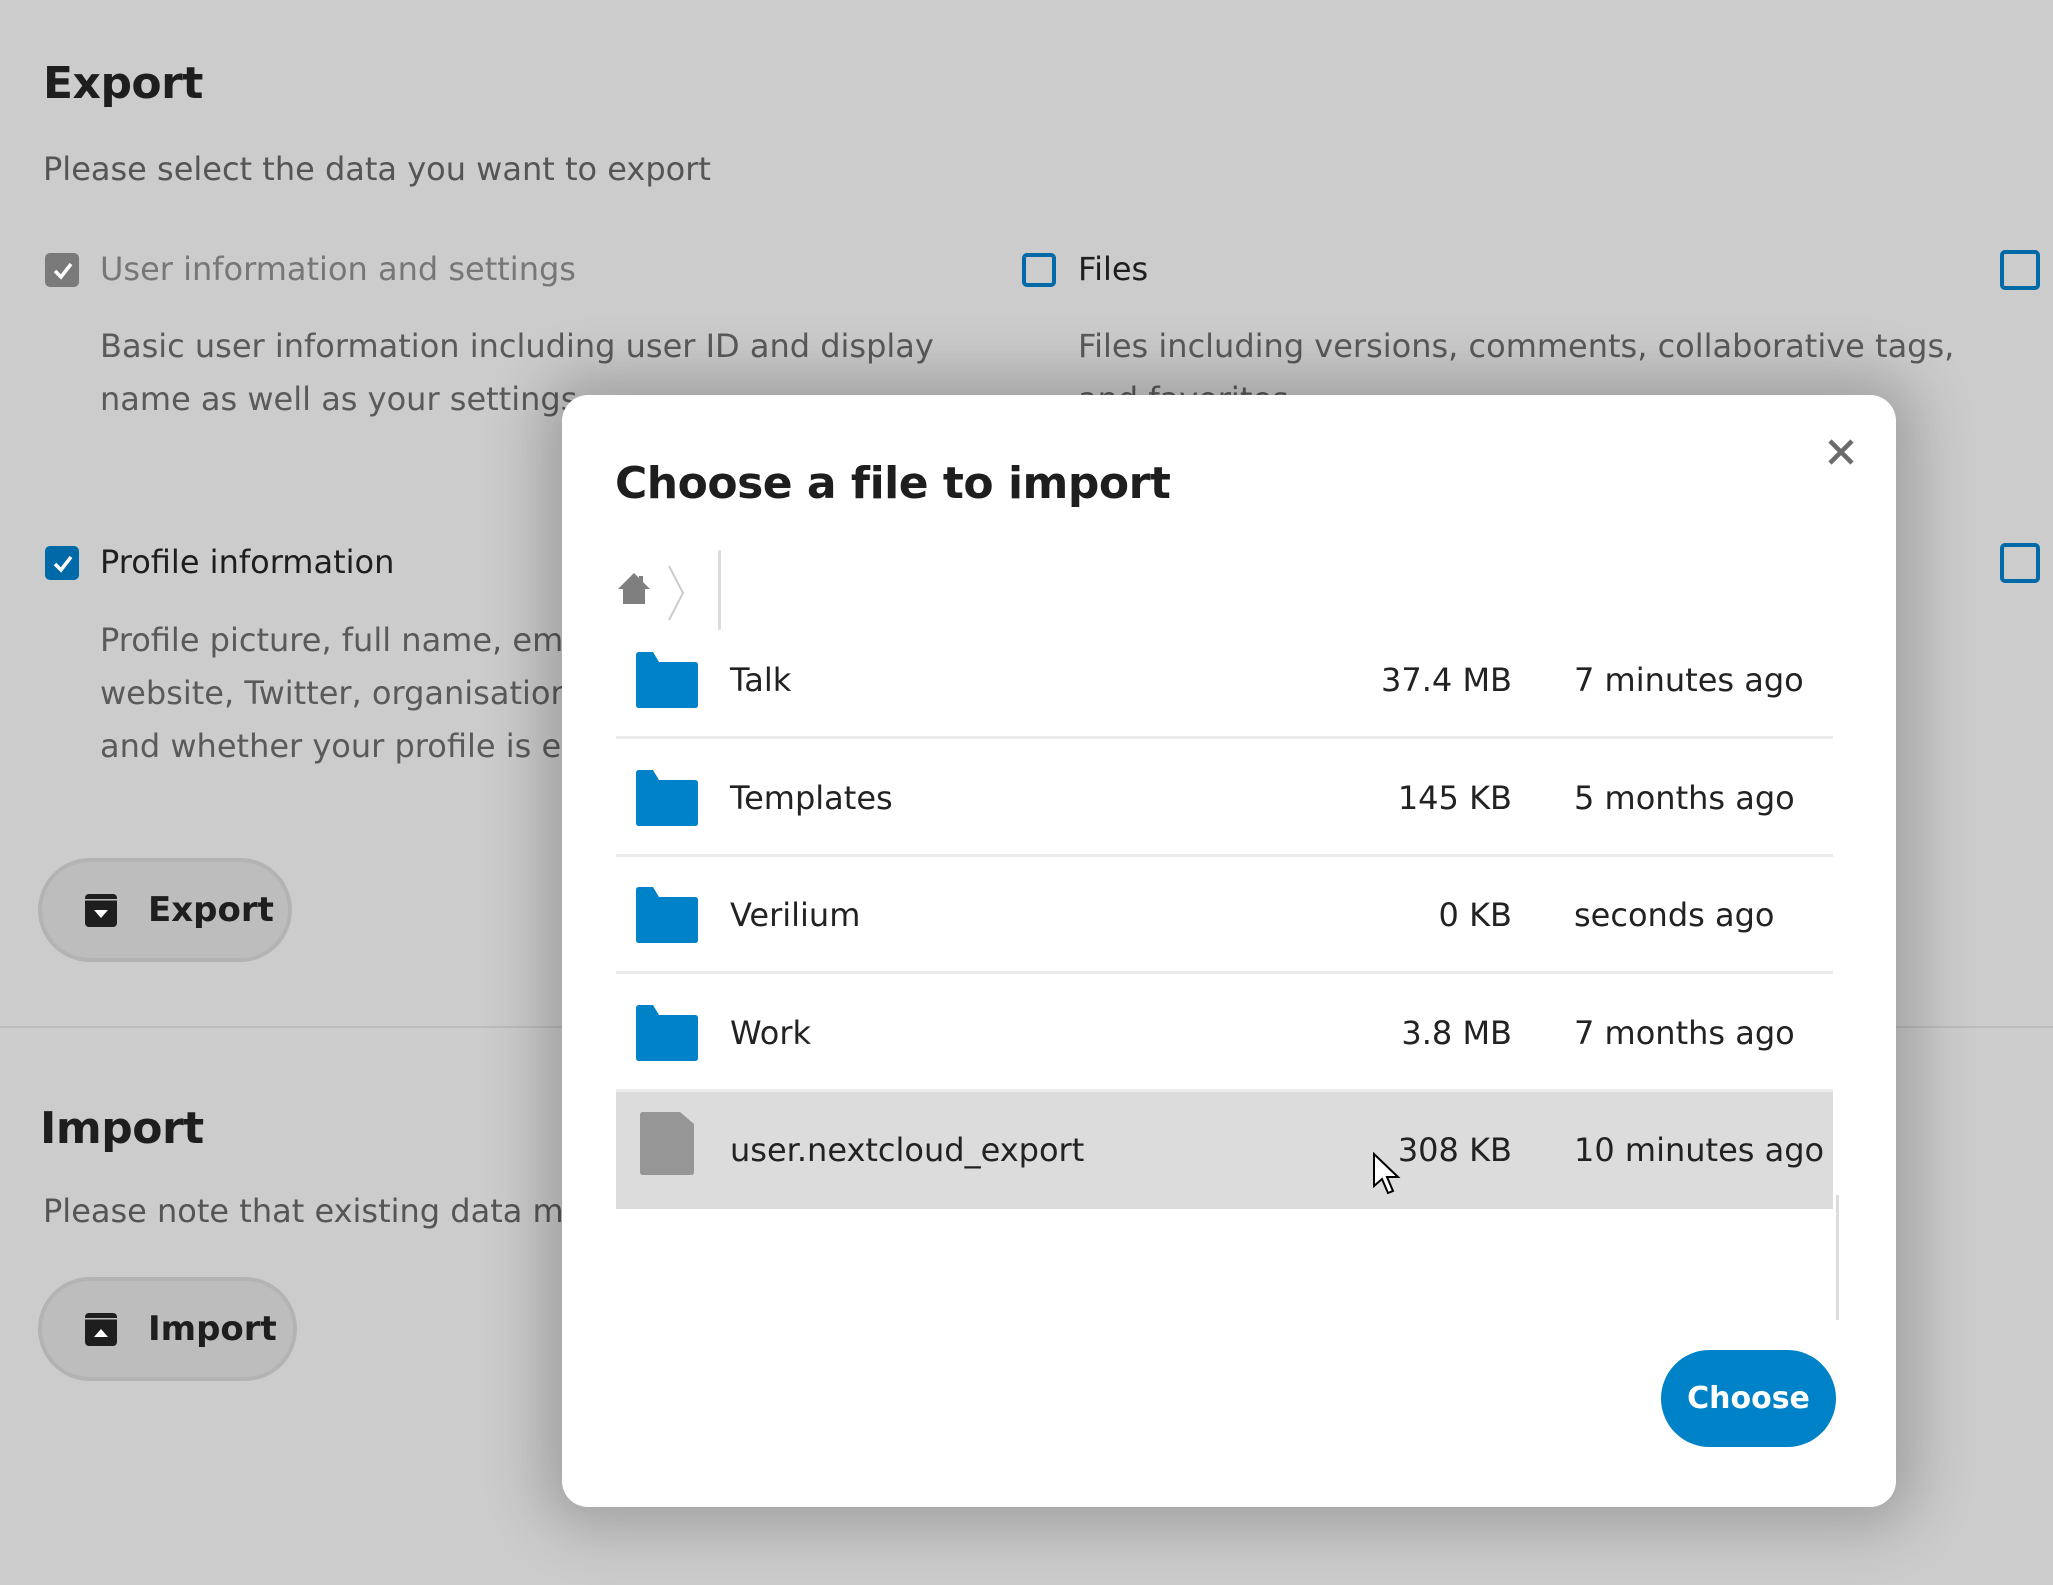 This screenshot has height=1585, width=2053. I want to click on mouse-cursor, so click(1387, 1176).